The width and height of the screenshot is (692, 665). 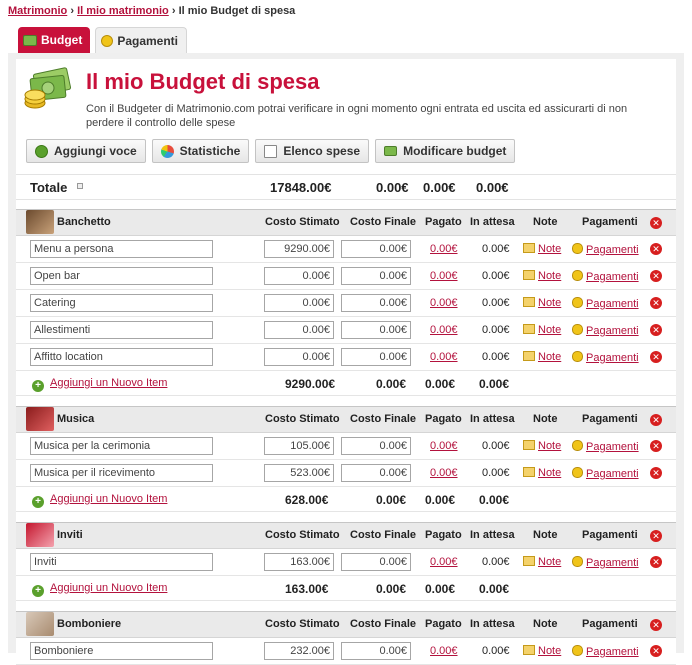 I want to click on info-icon, so click(x=80, y=186).